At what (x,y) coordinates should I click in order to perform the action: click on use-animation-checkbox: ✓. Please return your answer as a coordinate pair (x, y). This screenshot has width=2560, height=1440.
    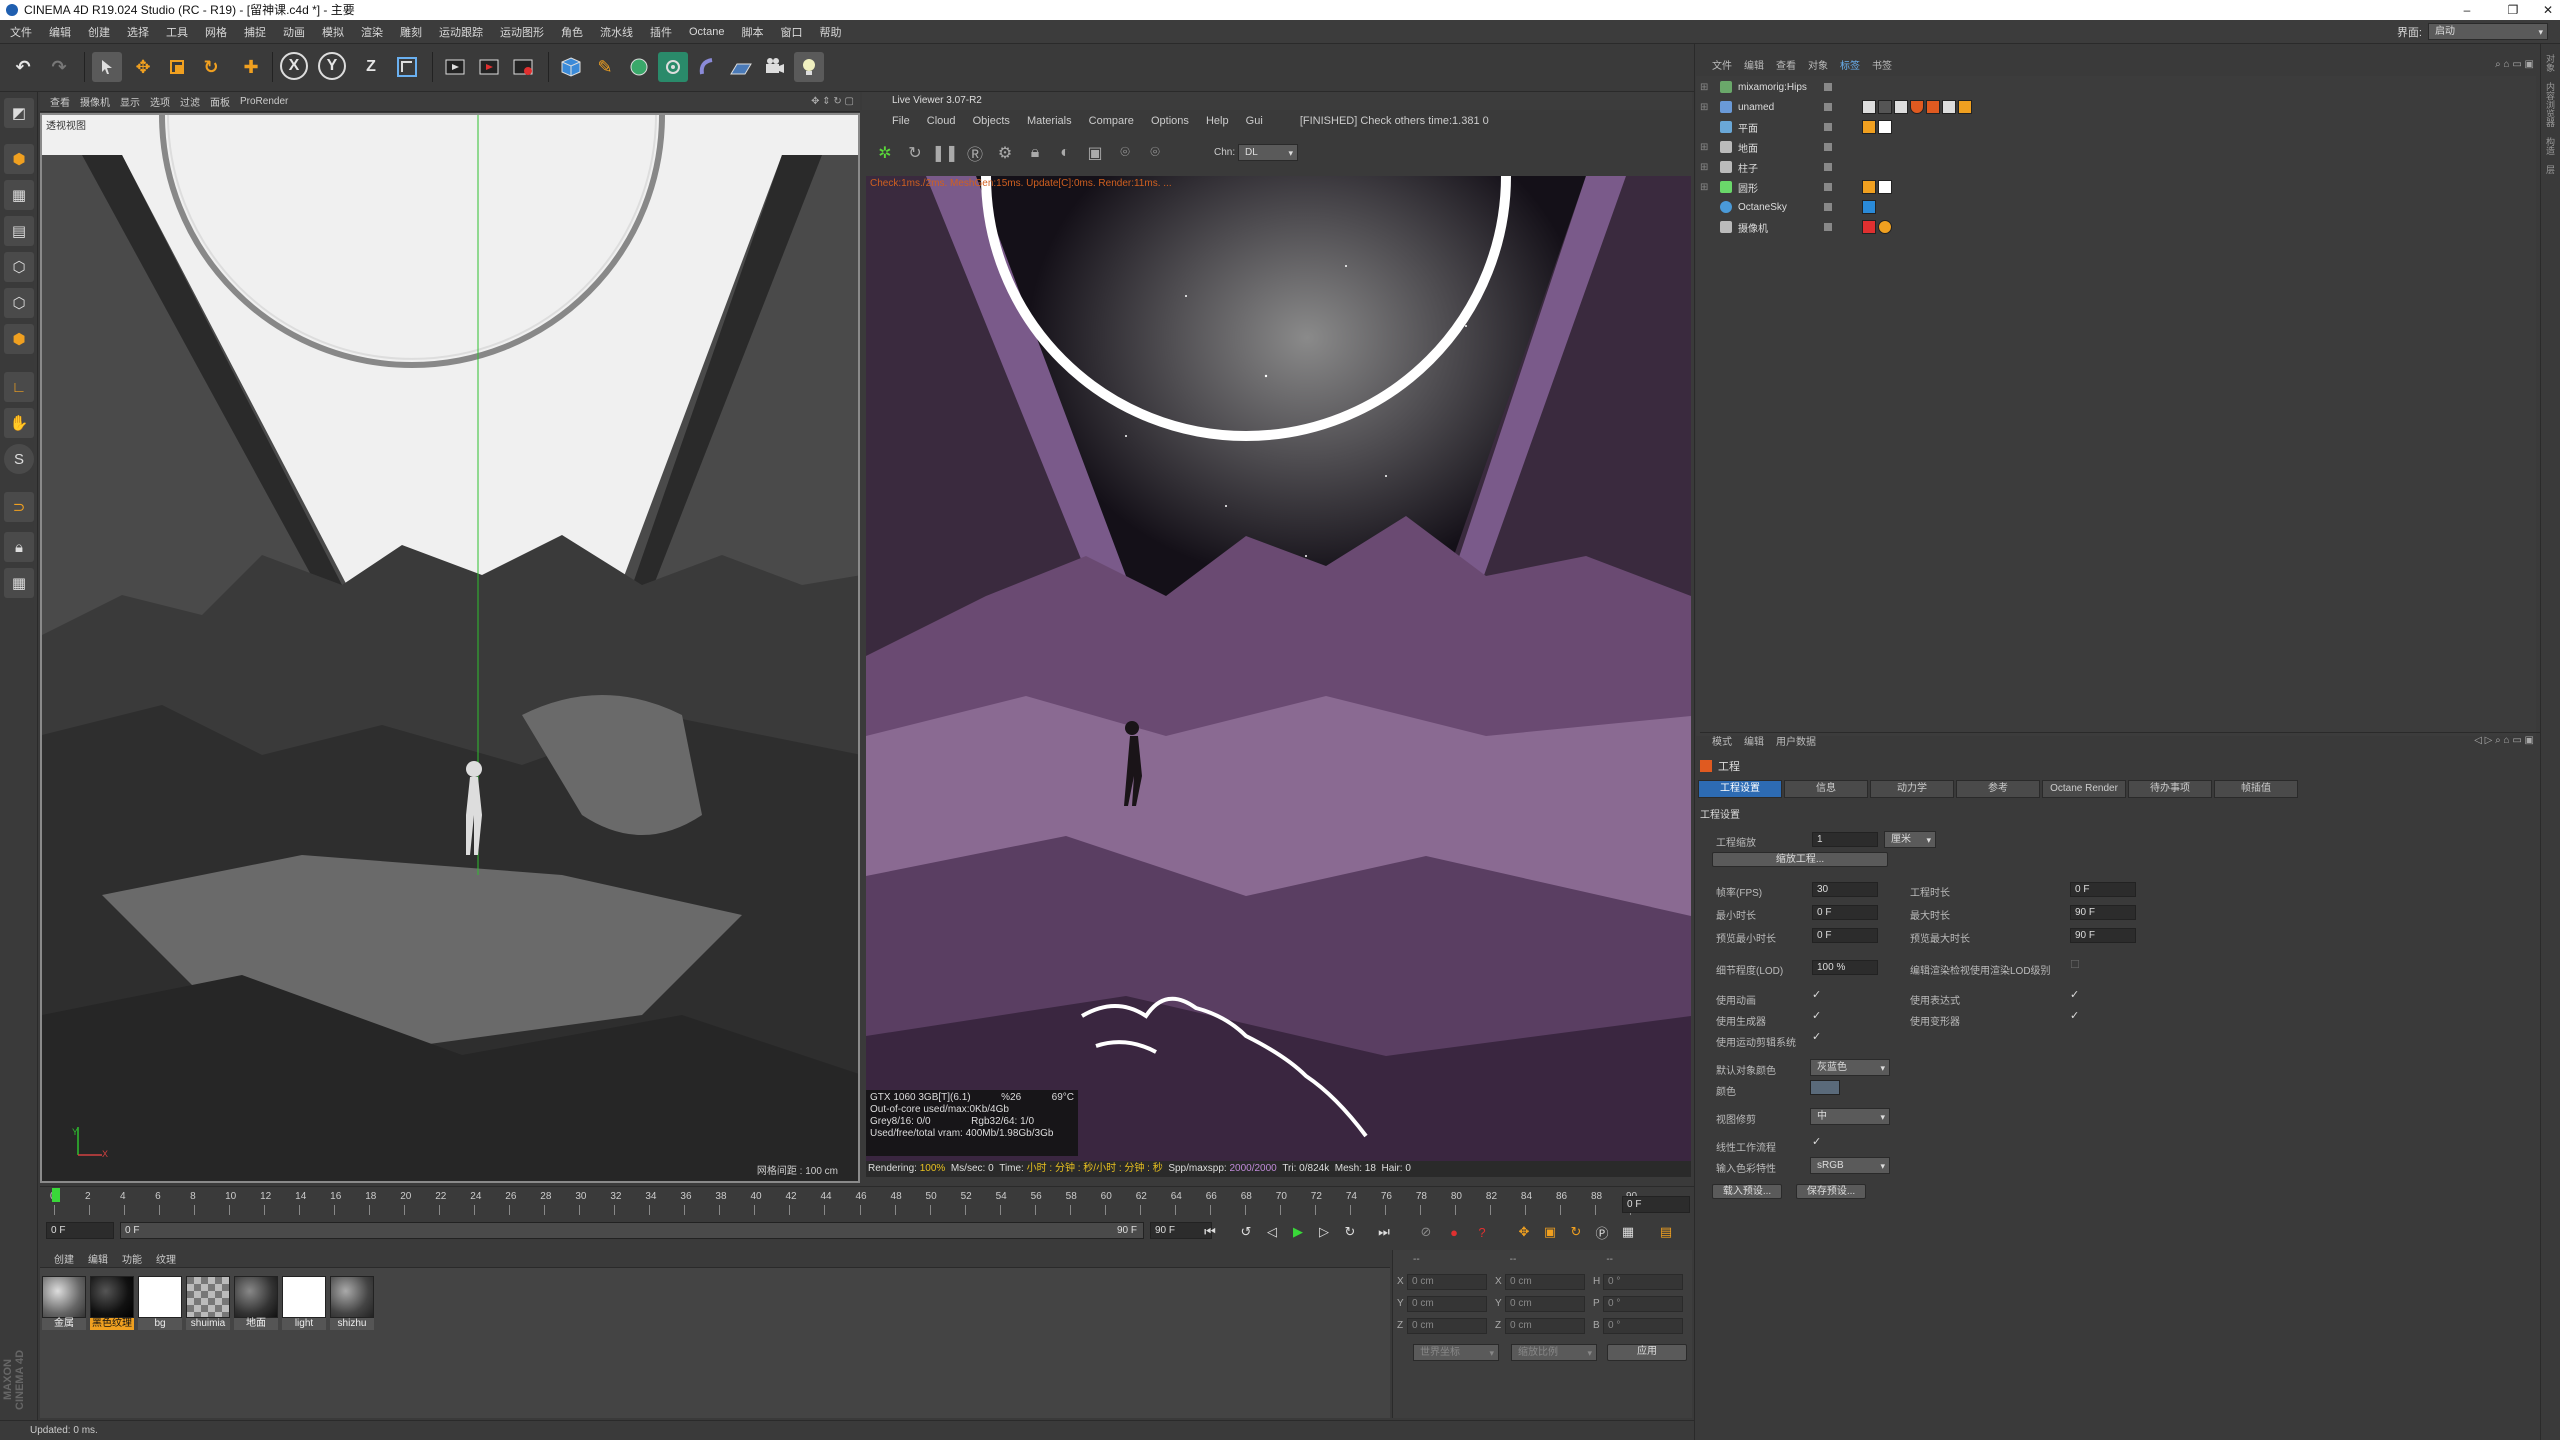
    Looking at the image, I should click on (1816, 994).